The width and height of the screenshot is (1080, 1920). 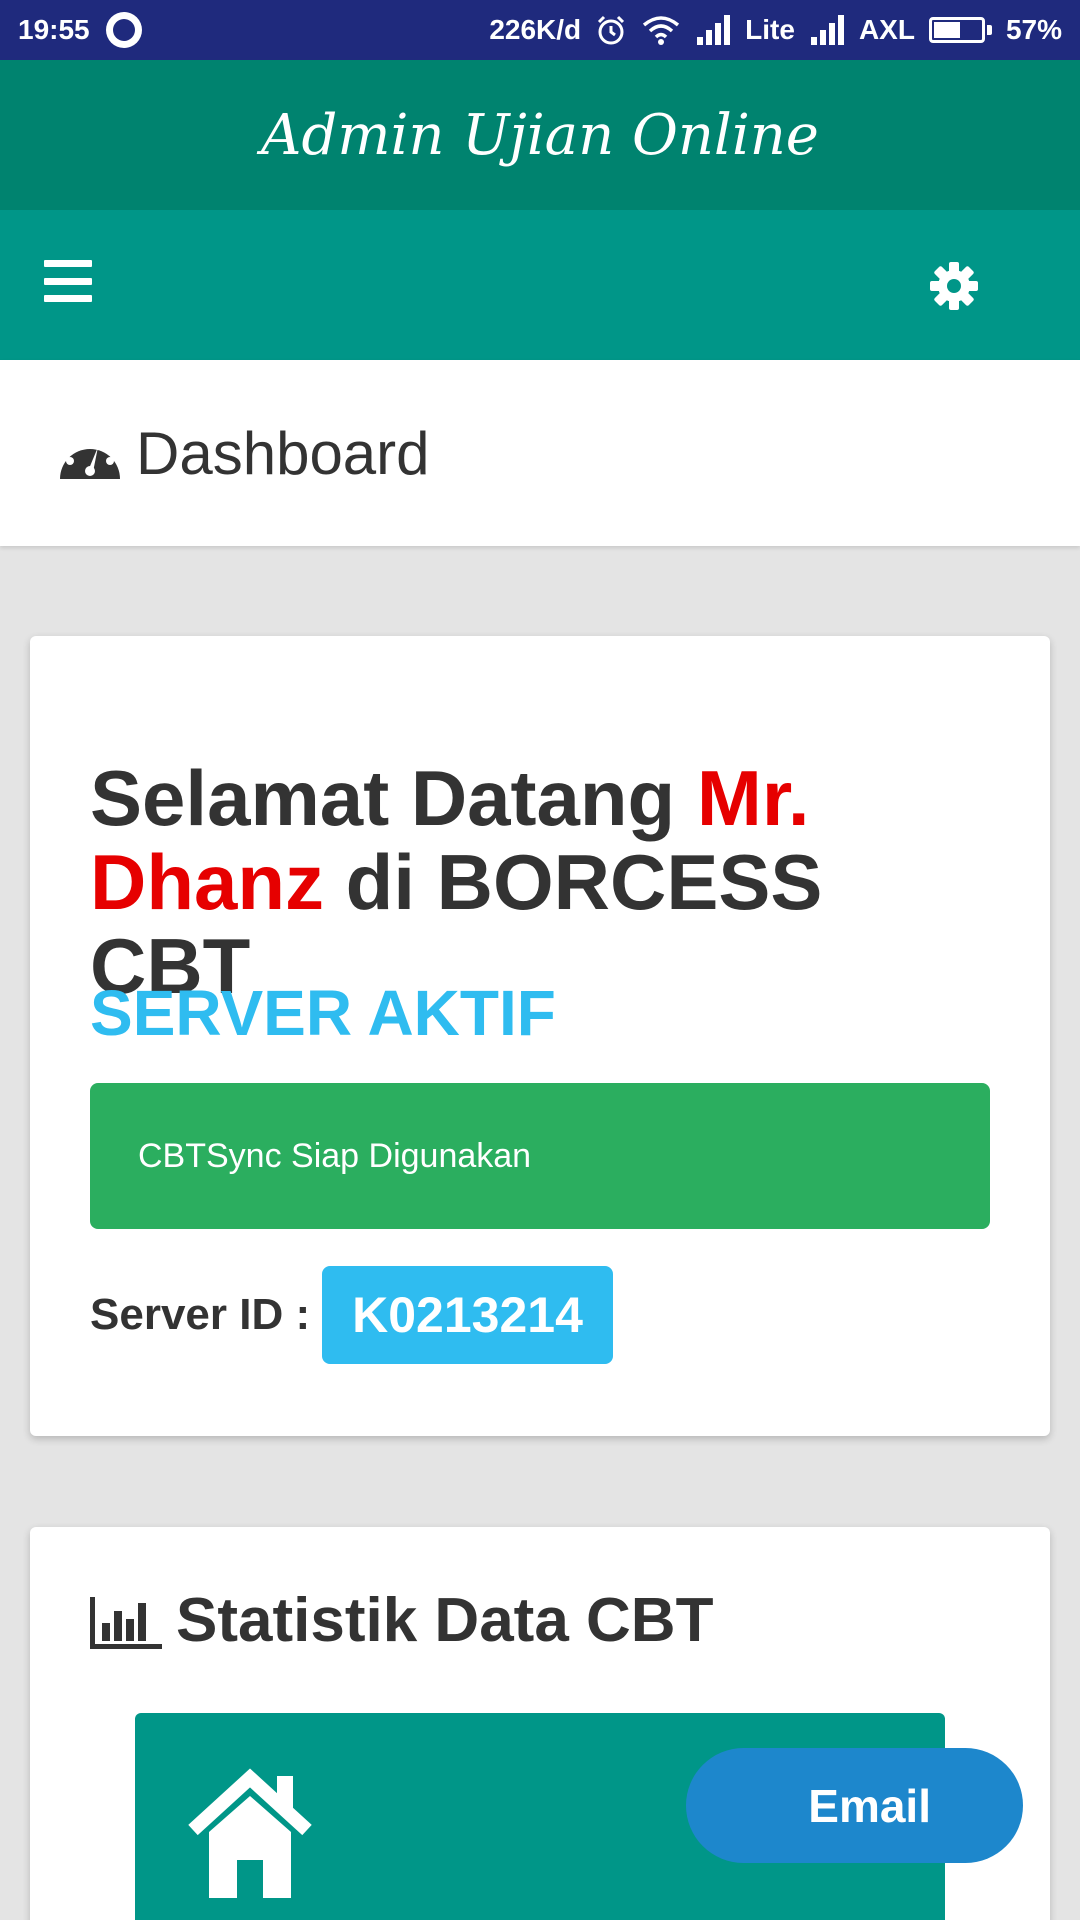 I want to click on gear-icon, so click(x=954, y=286).